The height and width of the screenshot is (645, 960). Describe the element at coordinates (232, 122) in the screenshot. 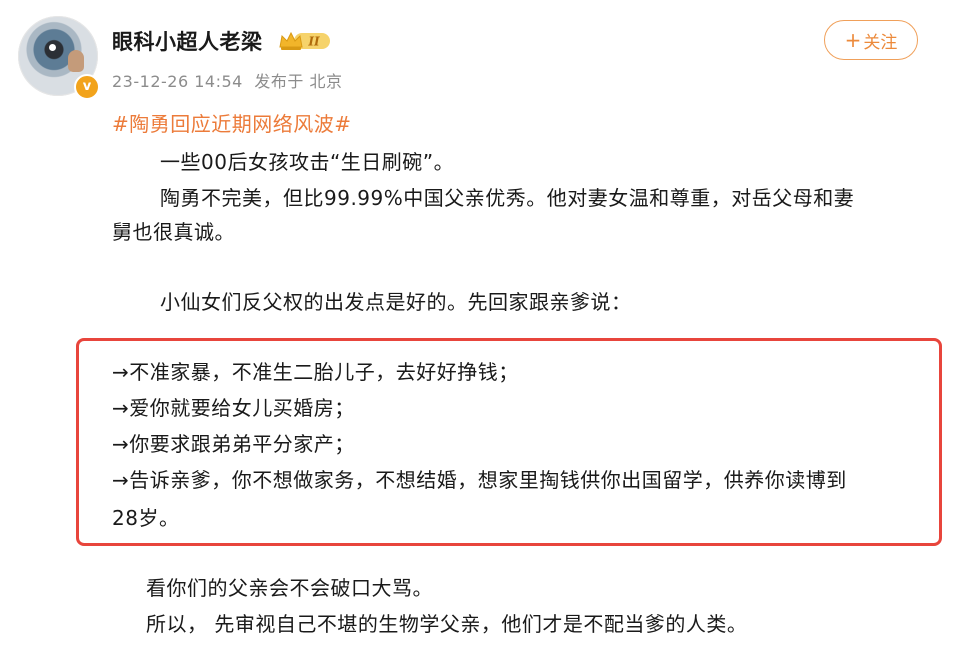

I see `hashtag-link: #陶勇回应近期网络风波#` at that location.